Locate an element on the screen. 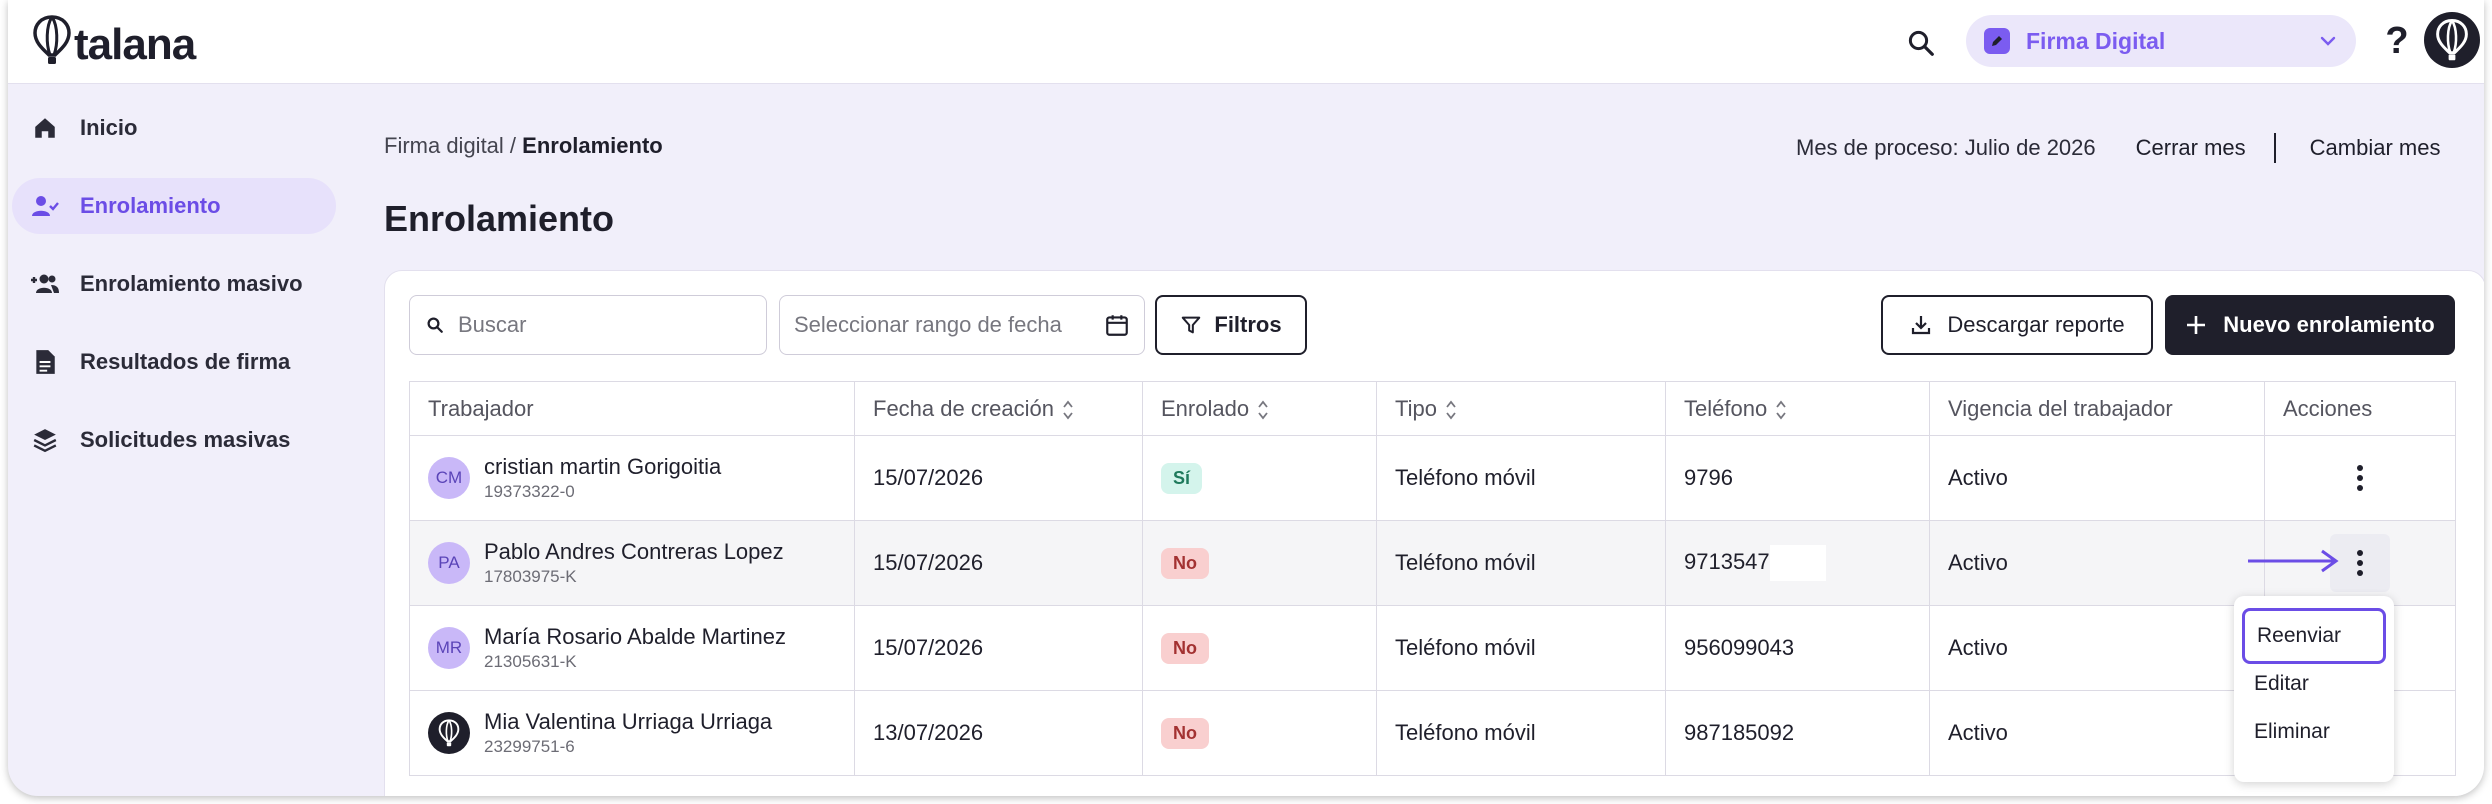  column-header-tipo: Tipo is located at coordinates (1521, 408).